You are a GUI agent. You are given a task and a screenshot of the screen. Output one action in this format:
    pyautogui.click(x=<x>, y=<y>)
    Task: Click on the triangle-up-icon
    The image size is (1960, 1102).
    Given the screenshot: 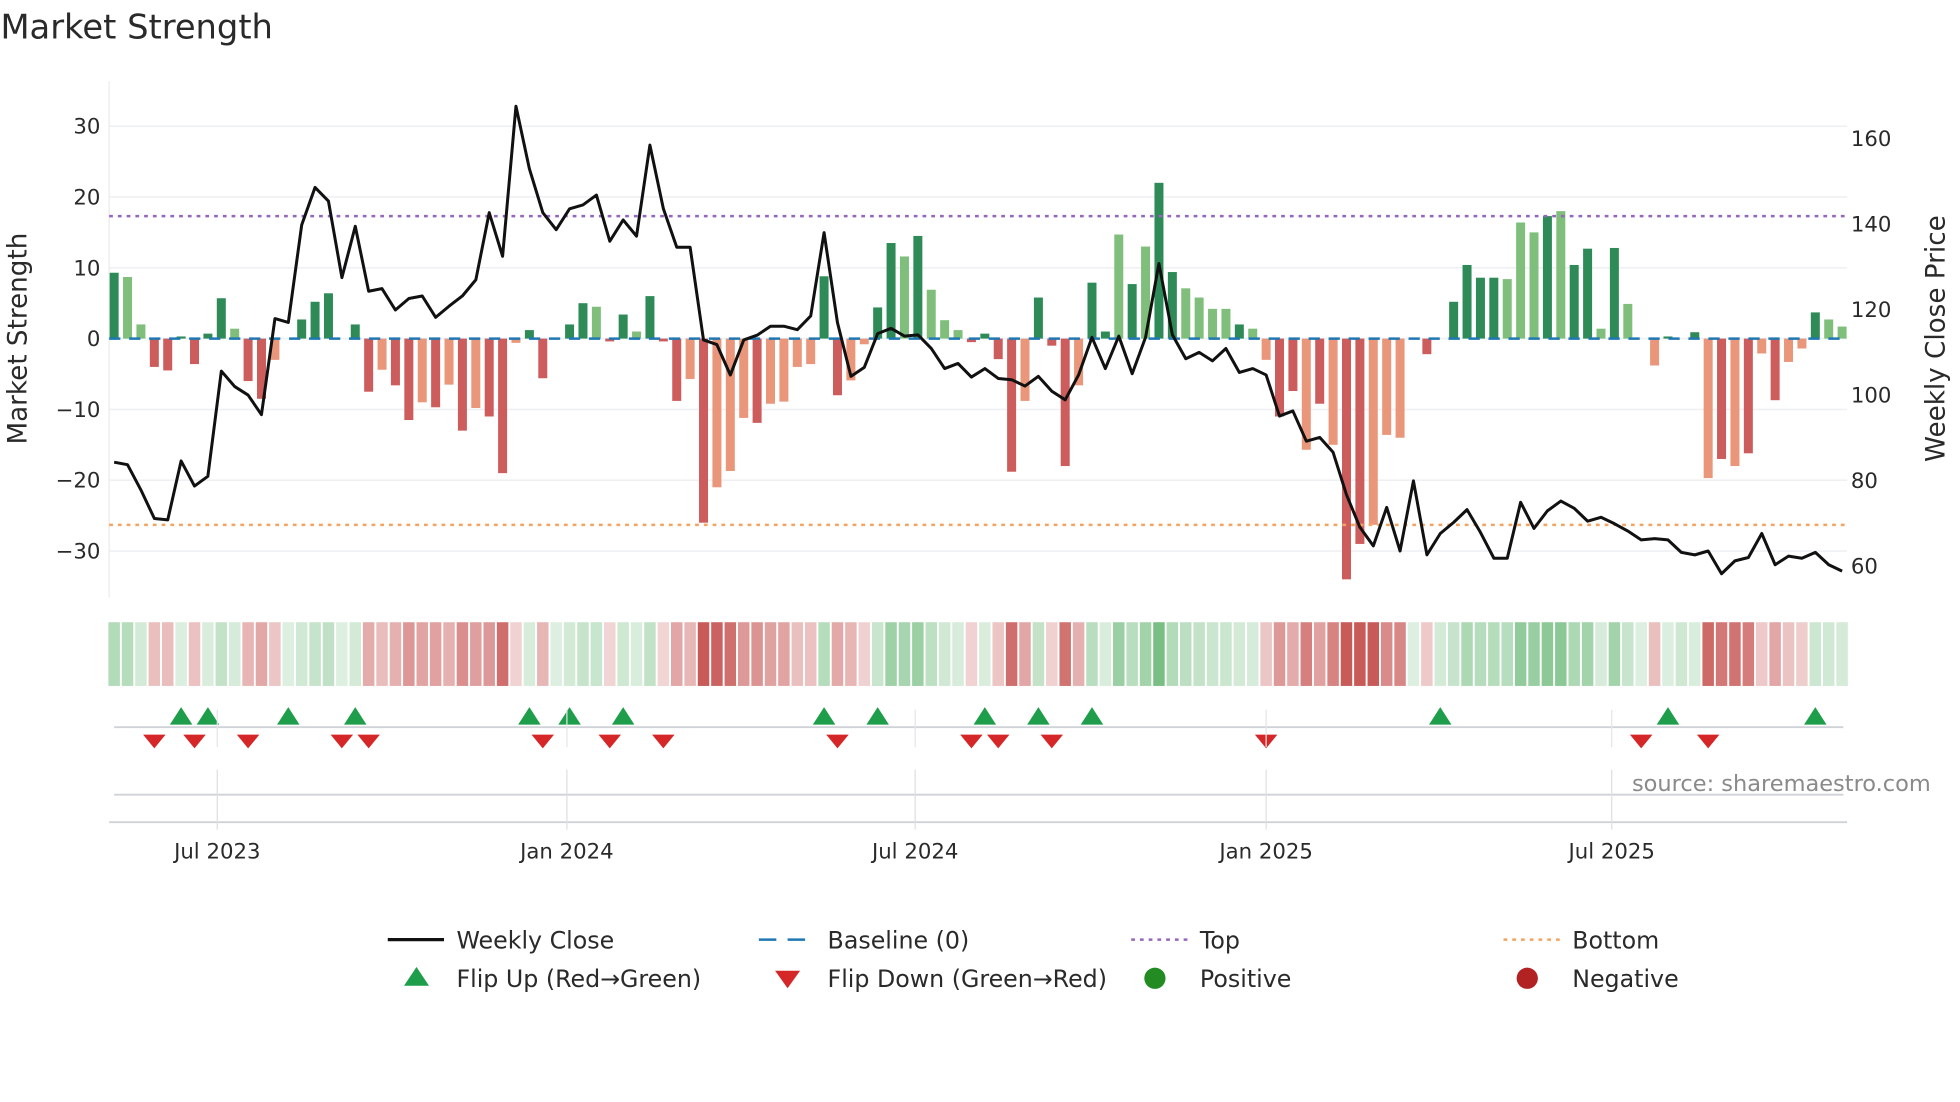 What is the action you would take?
    pyautogui.click(x=416, y=976)
    